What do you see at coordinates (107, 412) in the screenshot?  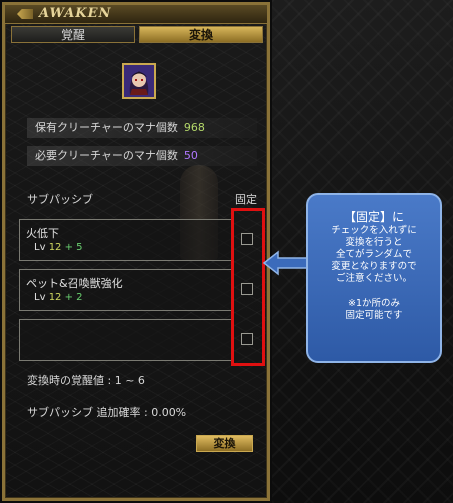 I see `add-rate-line: サブパッシブ 追加確率 : 0.00%` at bounding box center [107, 412].